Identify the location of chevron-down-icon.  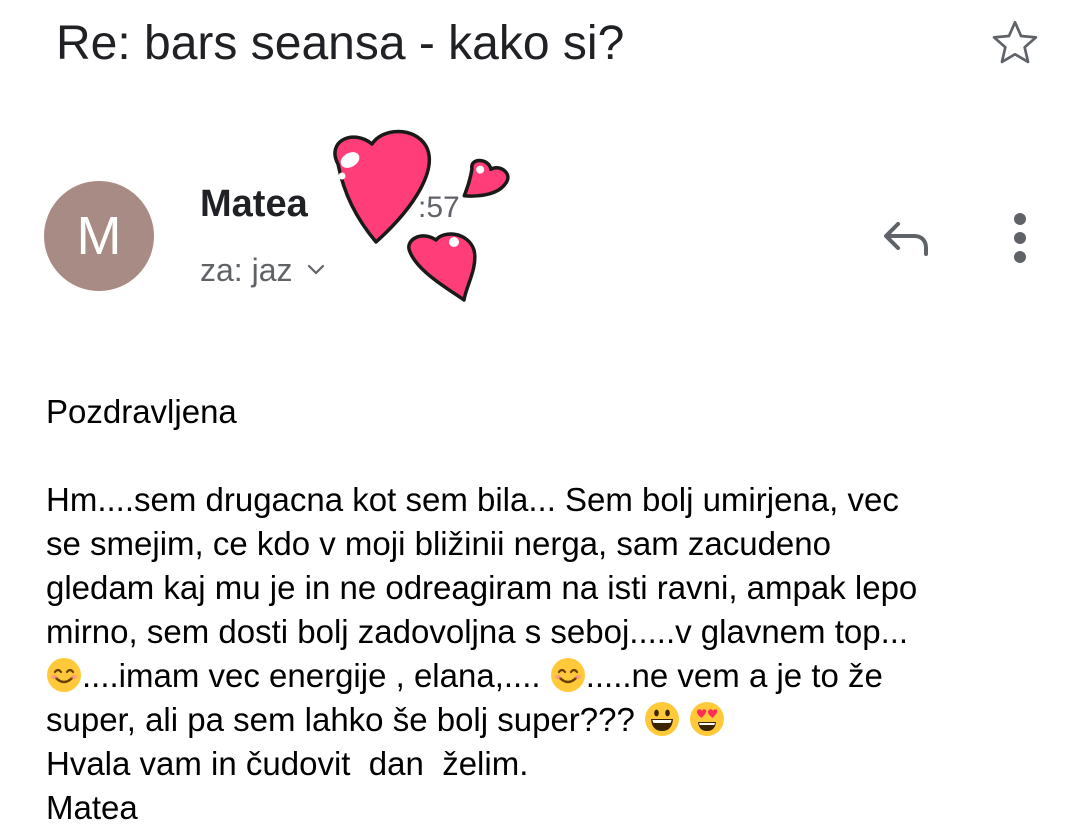
(316, 269).